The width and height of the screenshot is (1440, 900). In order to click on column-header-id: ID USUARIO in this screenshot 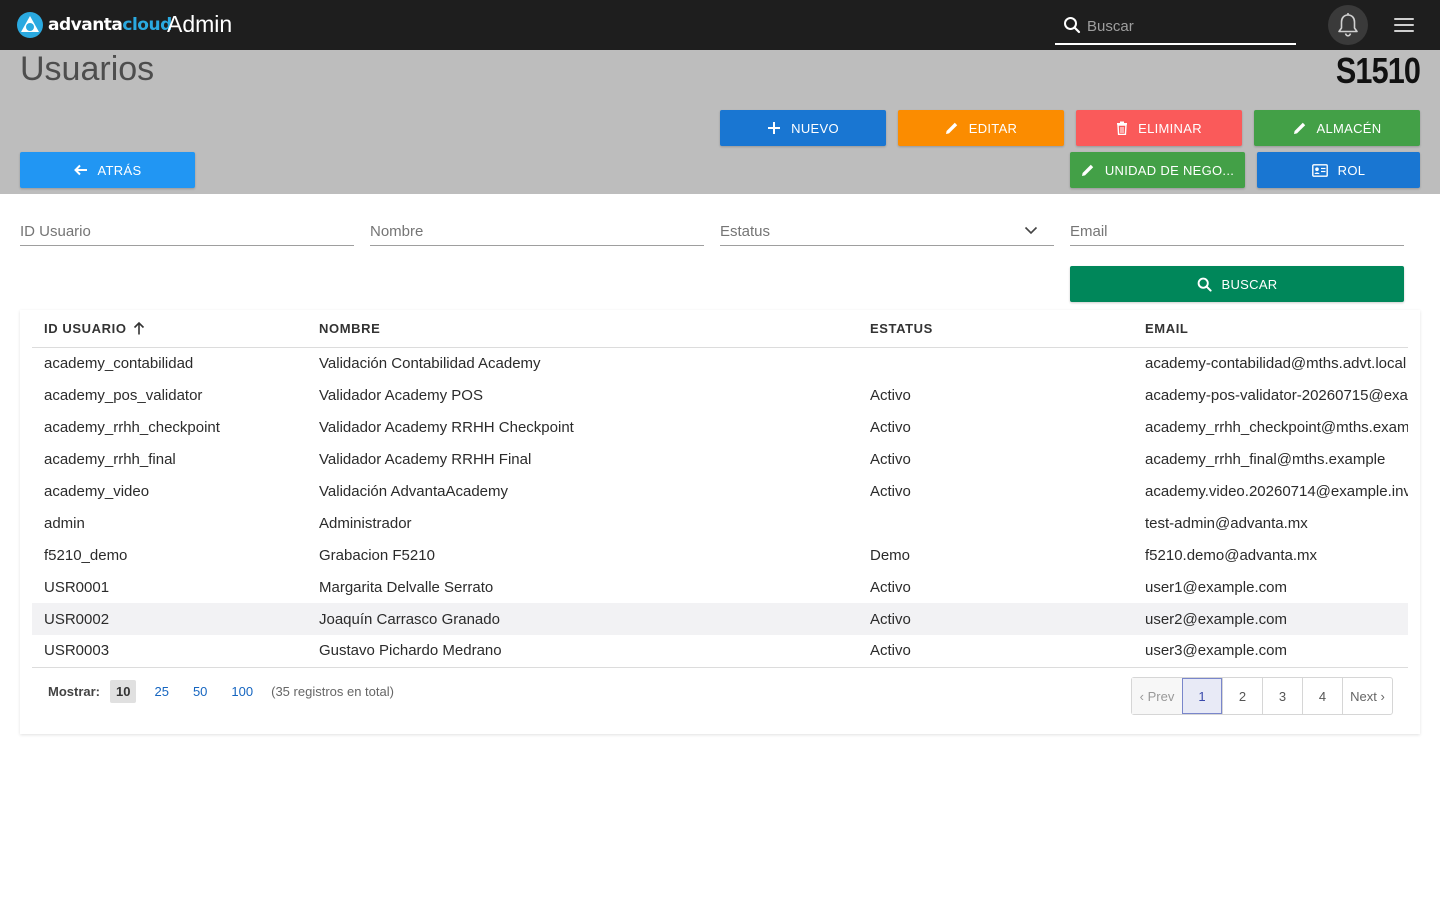, I will do `click(169, 329)`.